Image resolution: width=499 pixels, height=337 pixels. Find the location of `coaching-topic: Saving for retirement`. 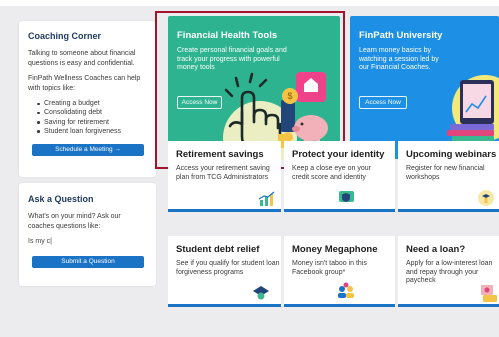

coaching-topic: Saving for retirement is located at coordinates (92, 122).